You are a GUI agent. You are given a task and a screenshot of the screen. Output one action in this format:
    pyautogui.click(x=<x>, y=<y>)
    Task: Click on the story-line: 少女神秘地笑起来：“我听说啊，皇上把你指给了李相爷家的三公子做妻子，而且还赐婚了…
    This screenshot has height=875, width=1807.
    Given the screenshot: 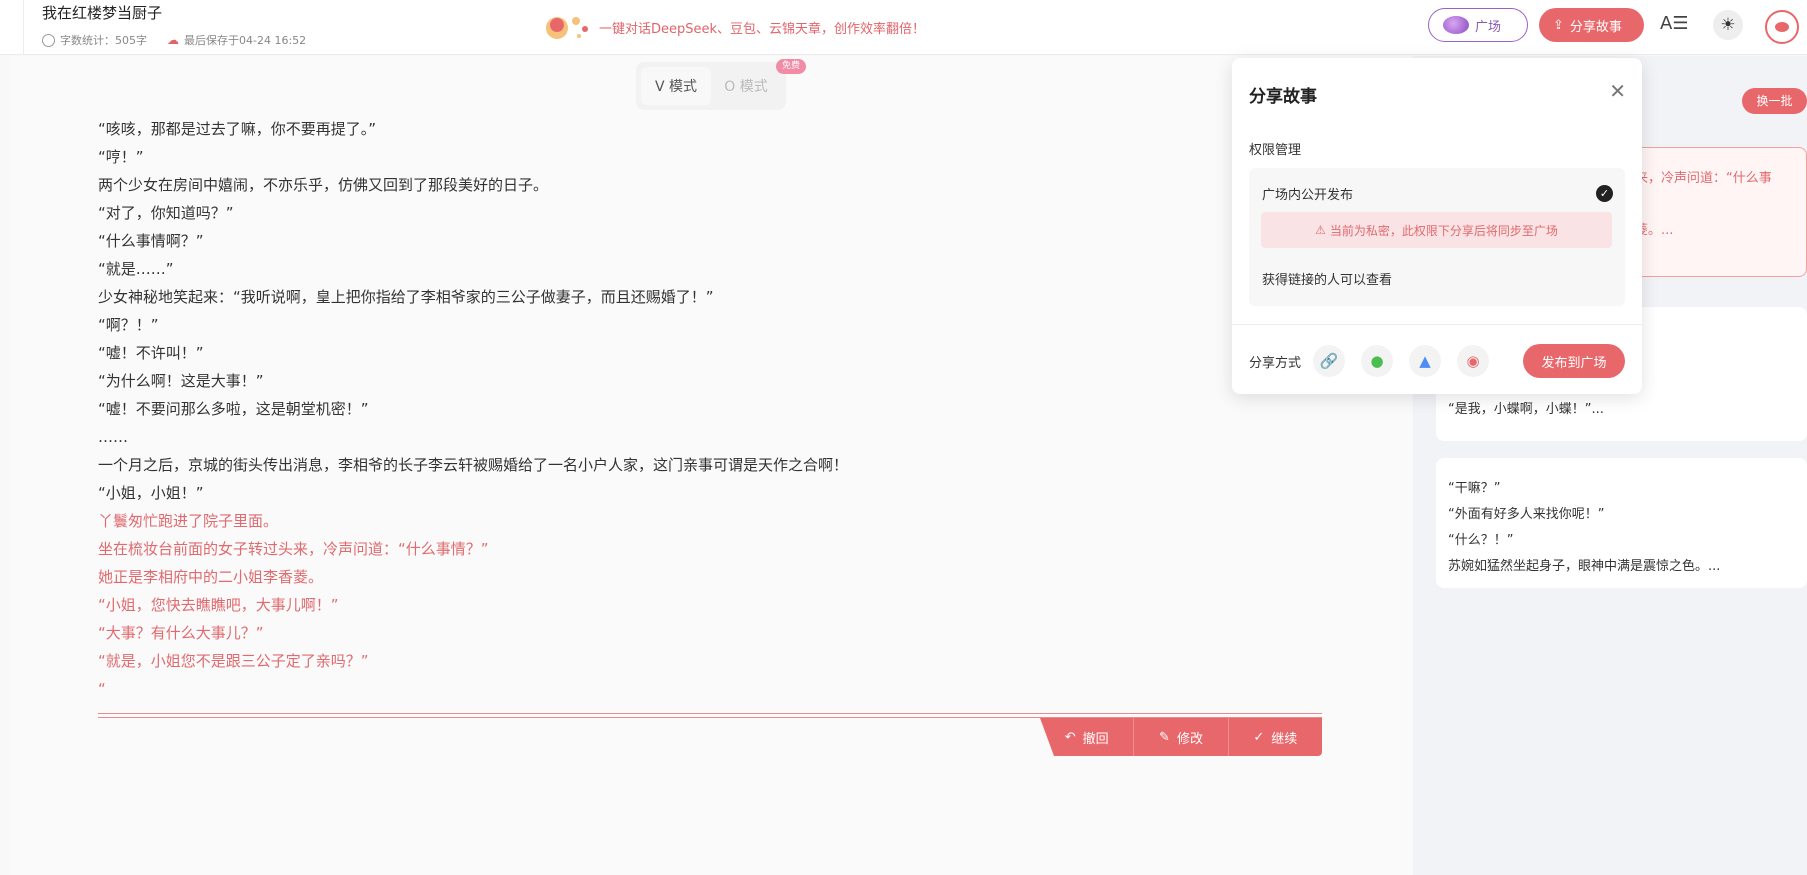 What is the action you would take?
    pyautogui.click(x=406, y=297)
    